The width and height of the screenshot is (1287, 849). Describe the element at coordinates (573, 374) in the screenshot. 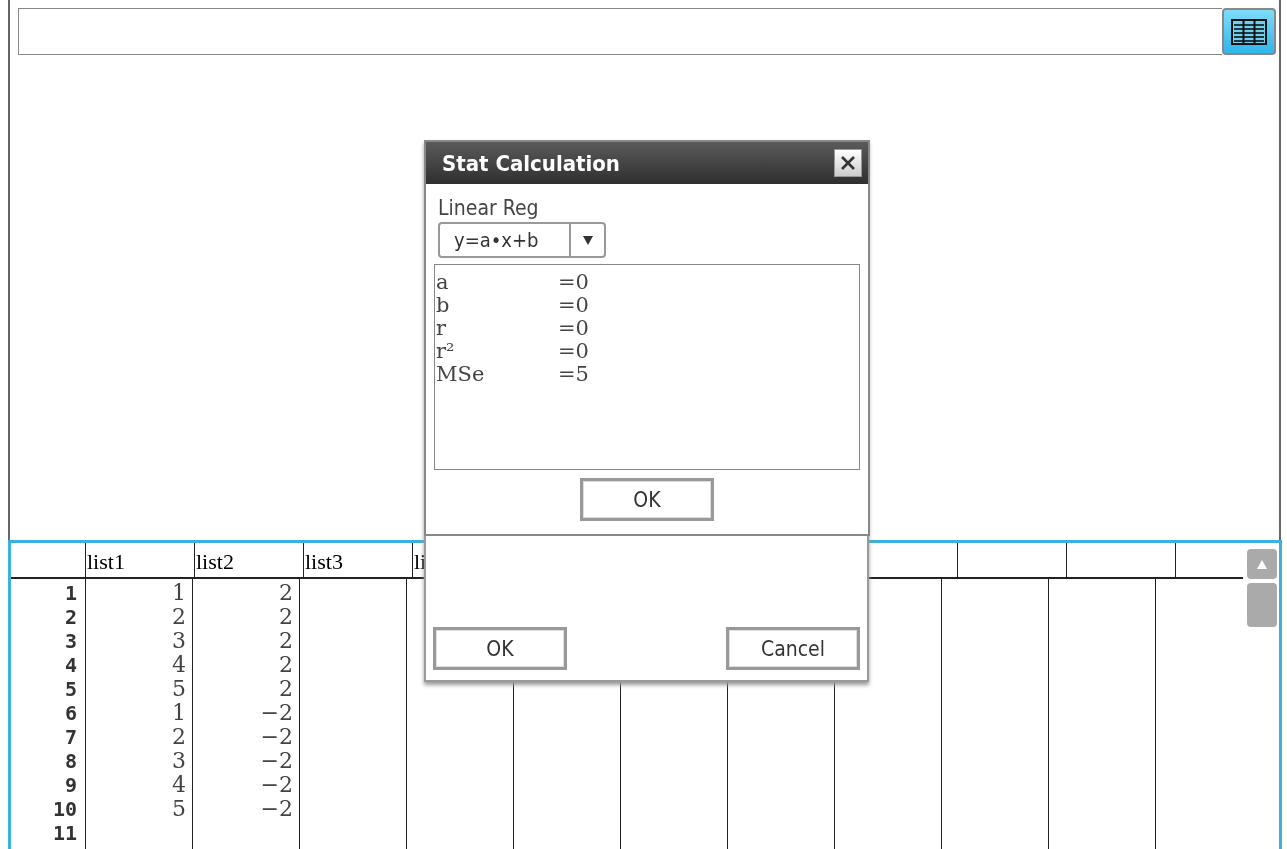

I see `result-value: =5` at that location.